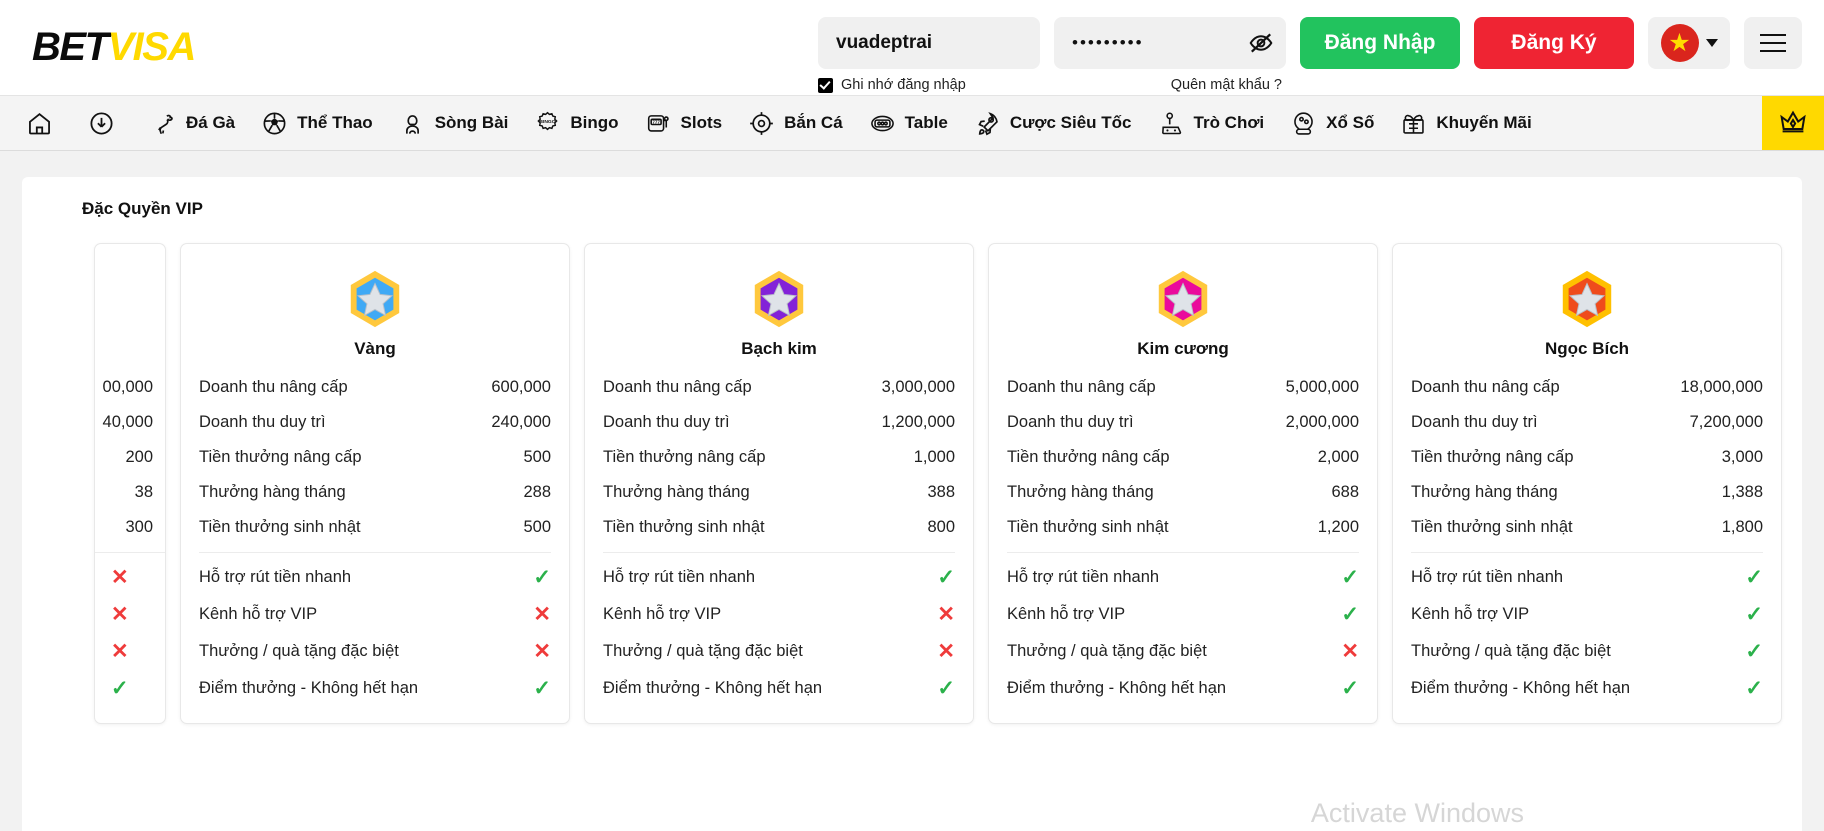 The image size is (1824, 831). I want to click on metric-value: 688, so click(1345, 492).